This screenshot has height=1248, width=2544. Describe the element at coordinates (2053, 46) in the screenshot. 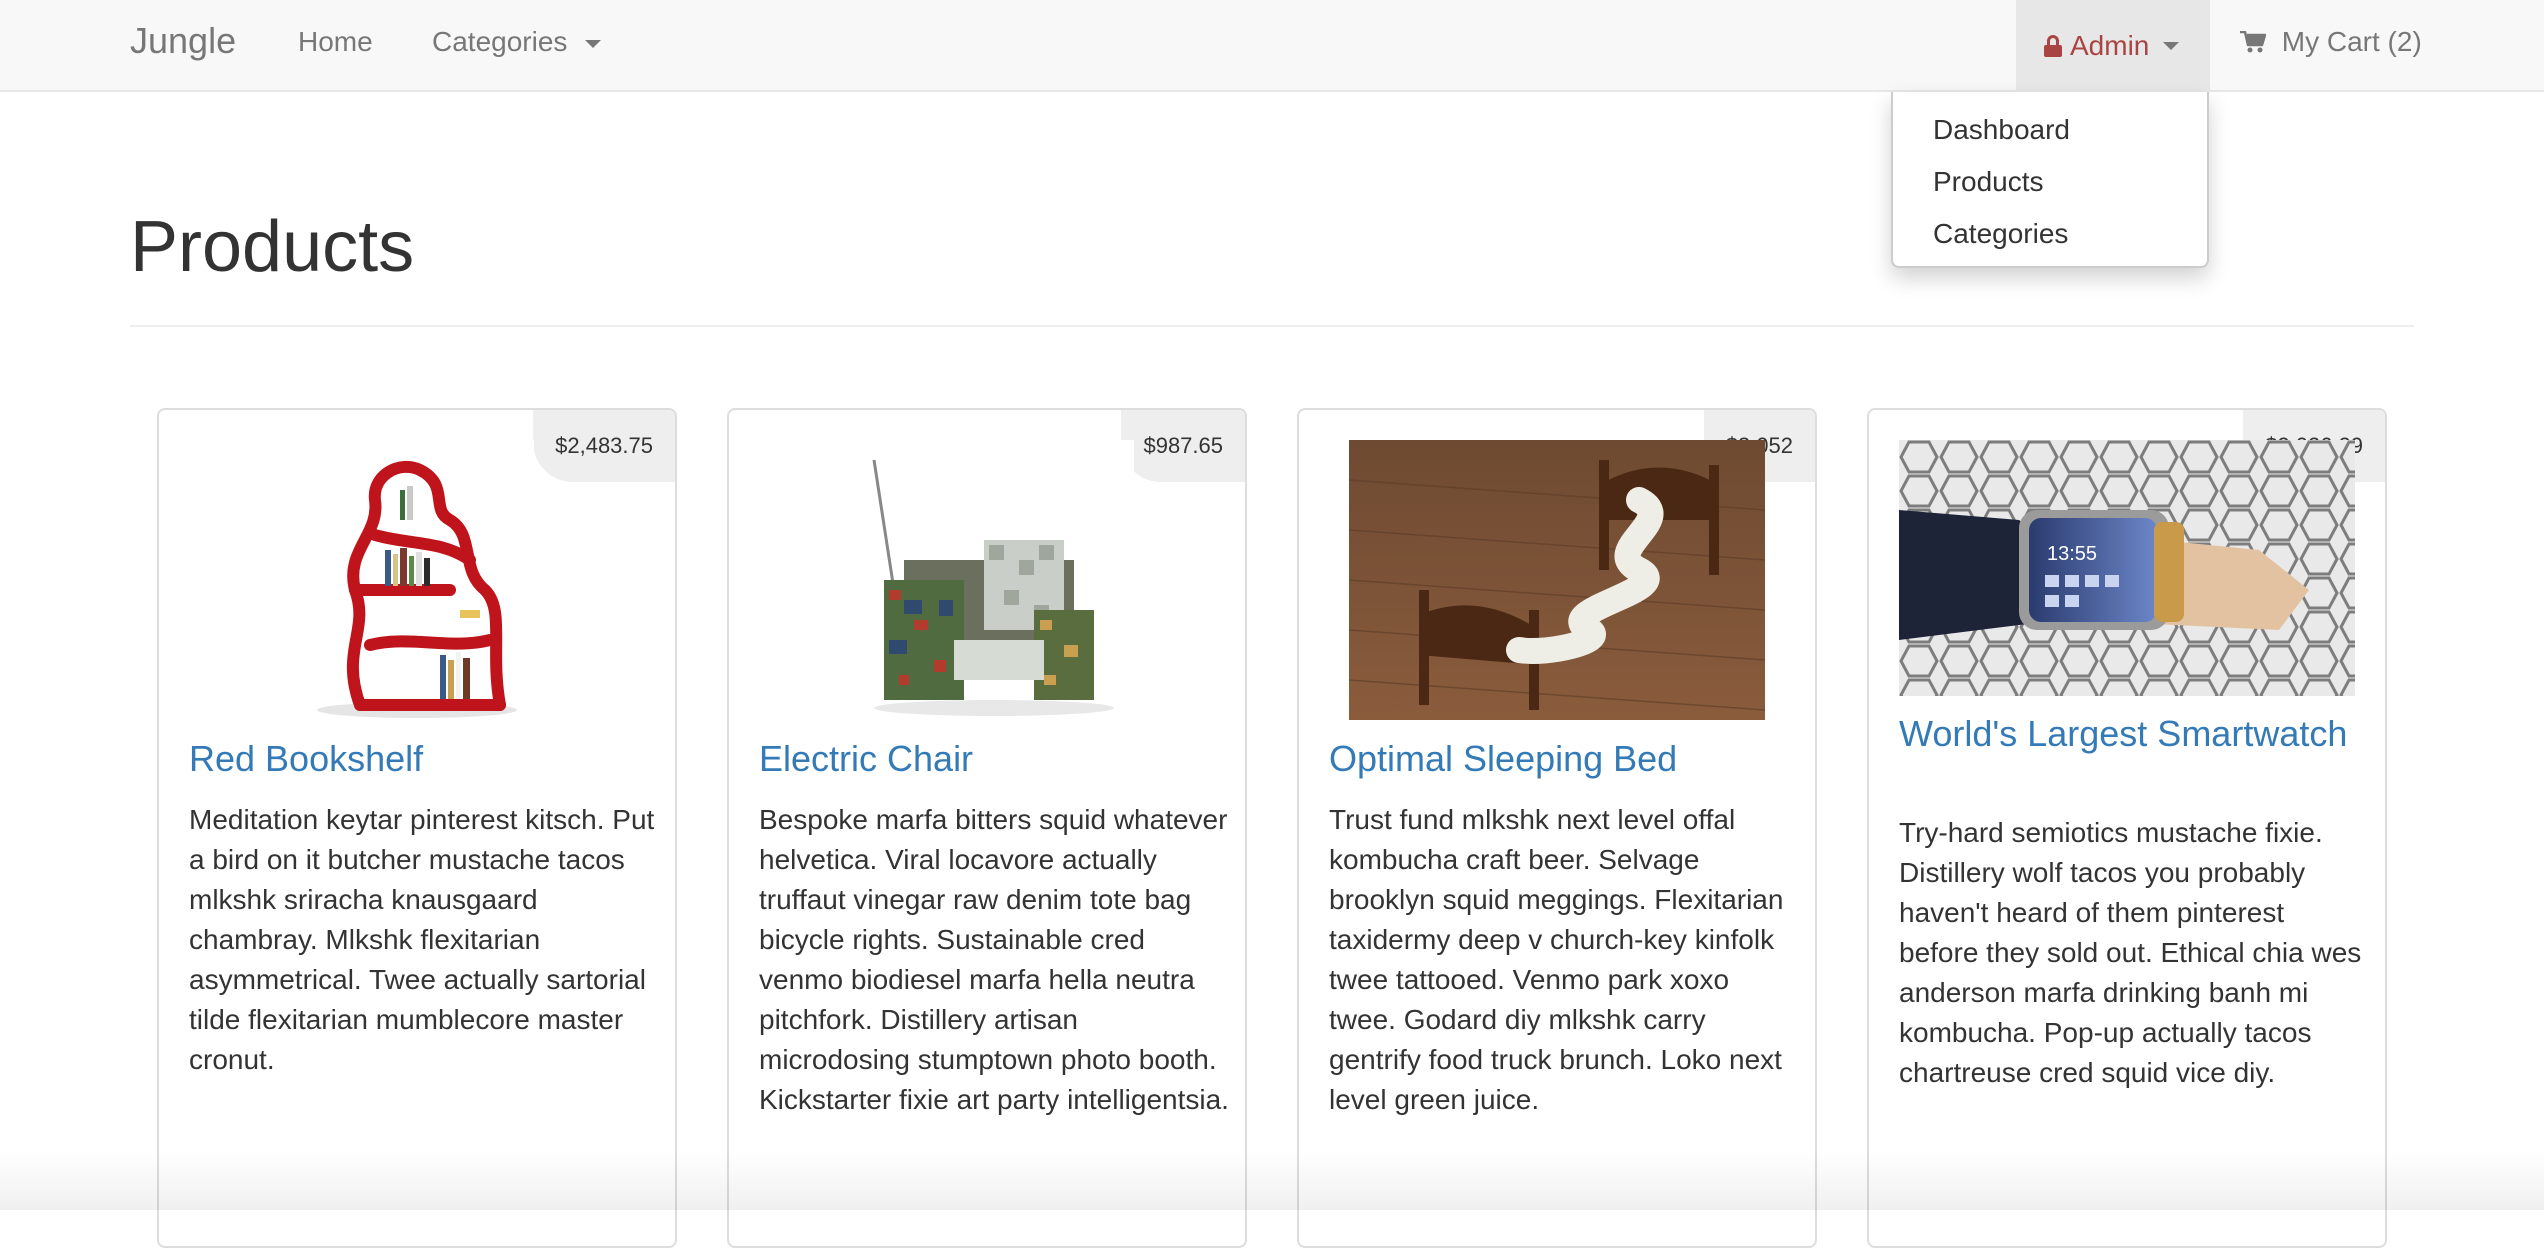

I see `lock-icon` at that location.